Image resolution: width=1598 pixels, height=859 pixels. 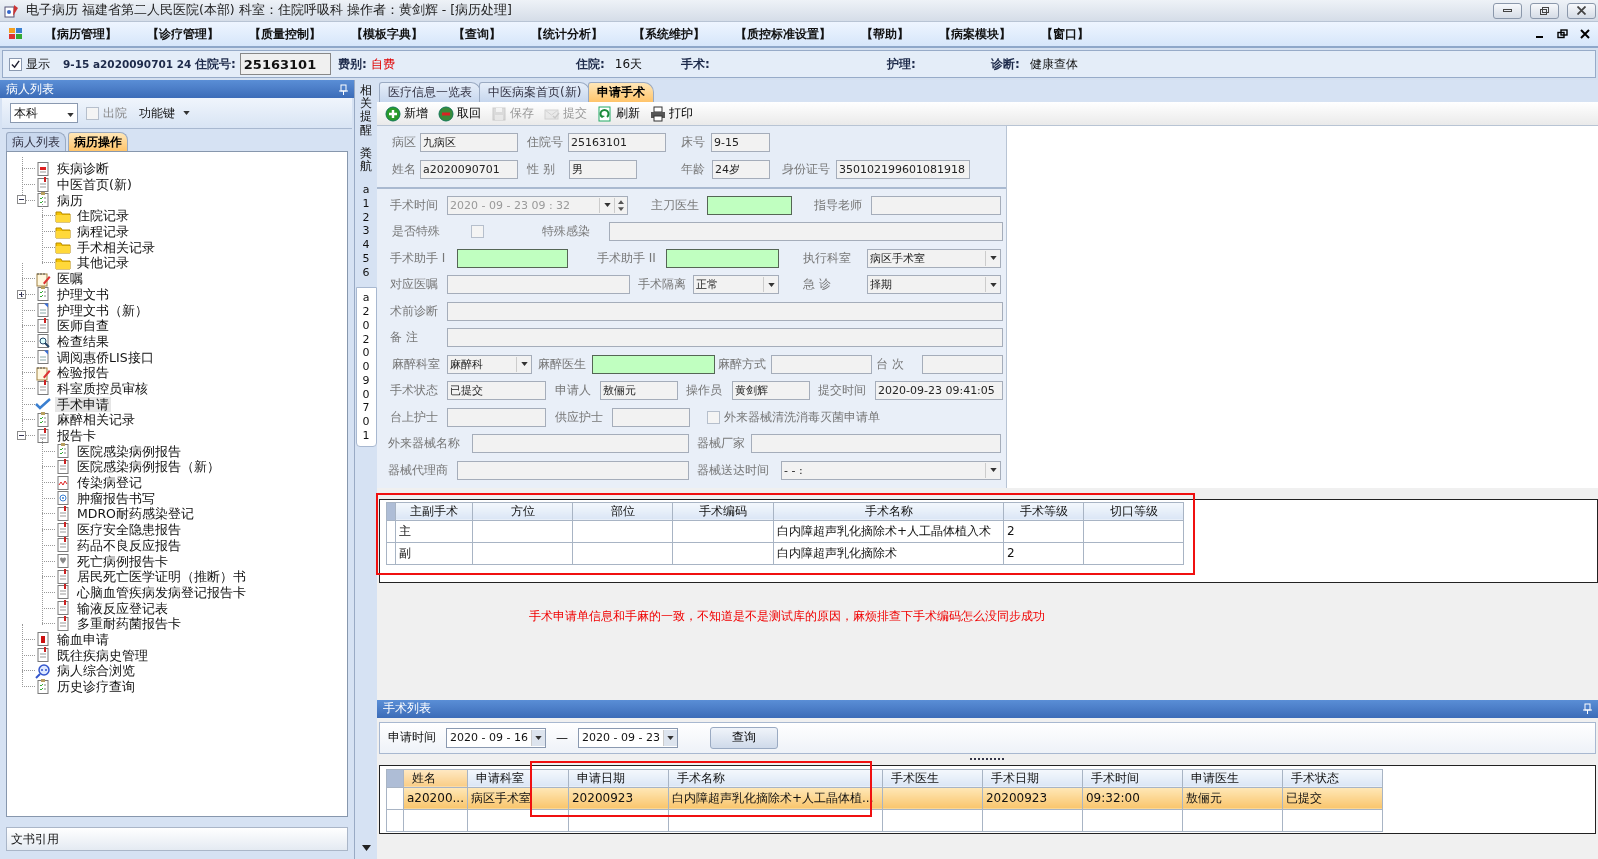 I want to click on column-header: 手术时间, so click(x=1132, y=778).